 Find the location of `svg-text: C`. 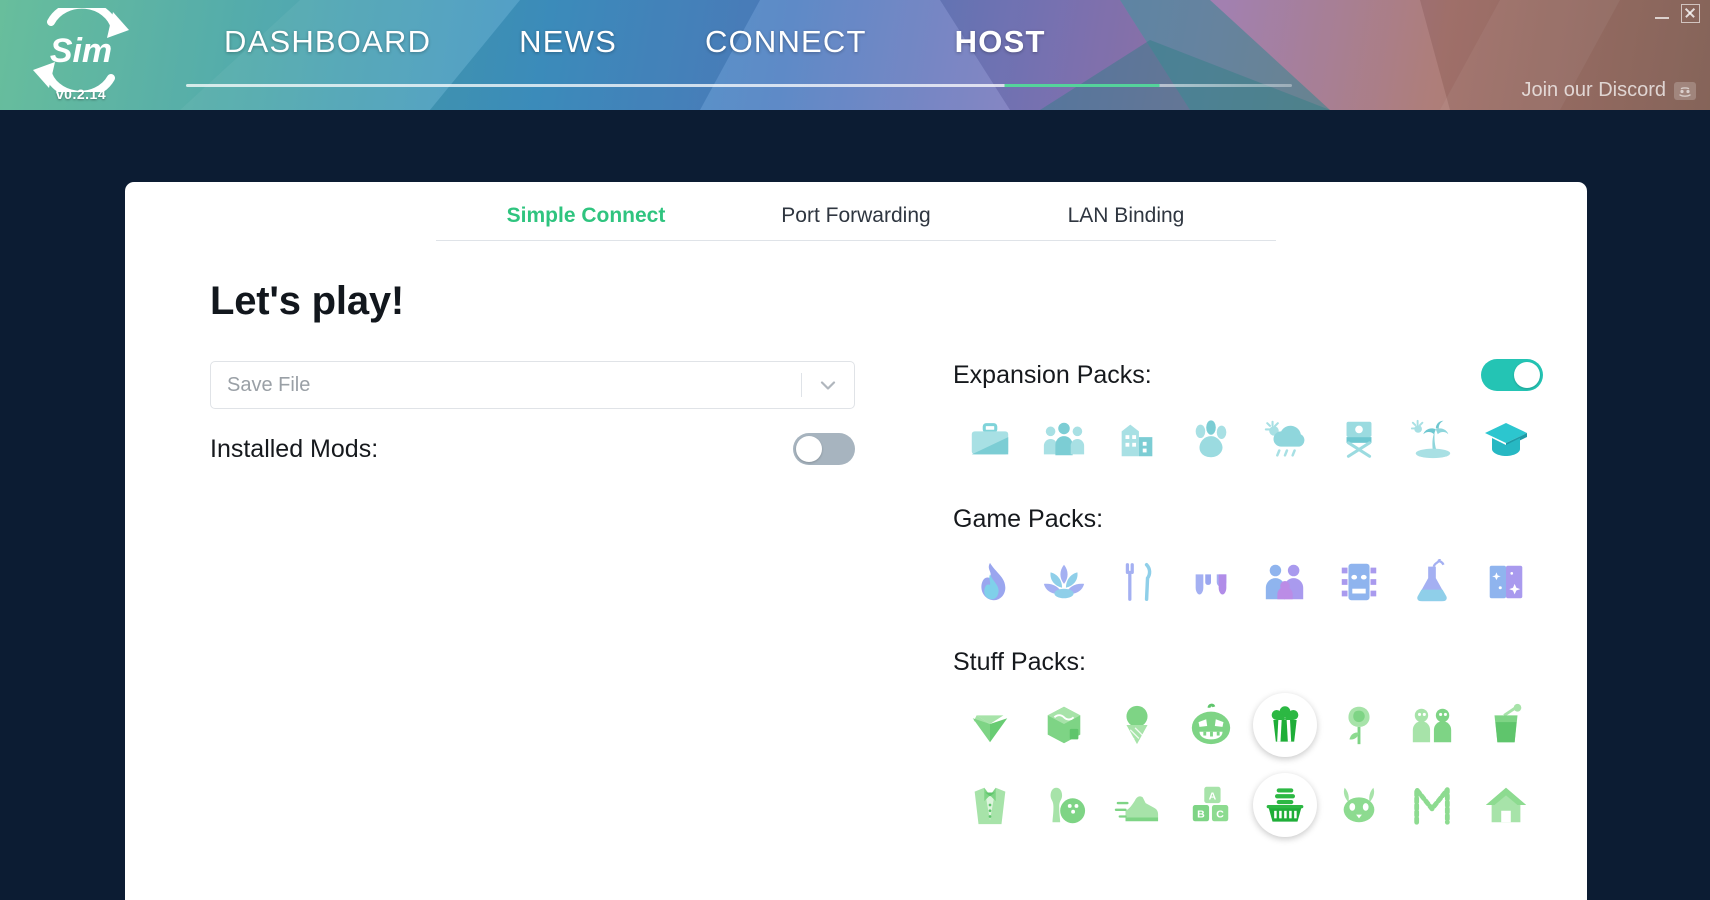

svg-text: C is located at coordinates (1220, 814).